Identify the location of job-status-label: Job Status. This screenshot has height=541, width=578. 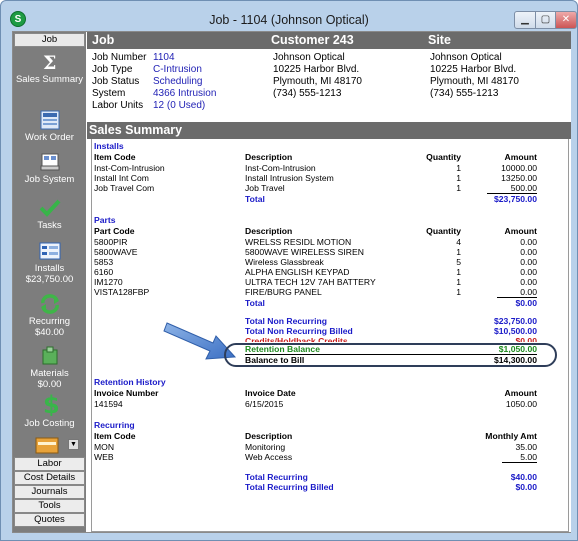
(116, 81).